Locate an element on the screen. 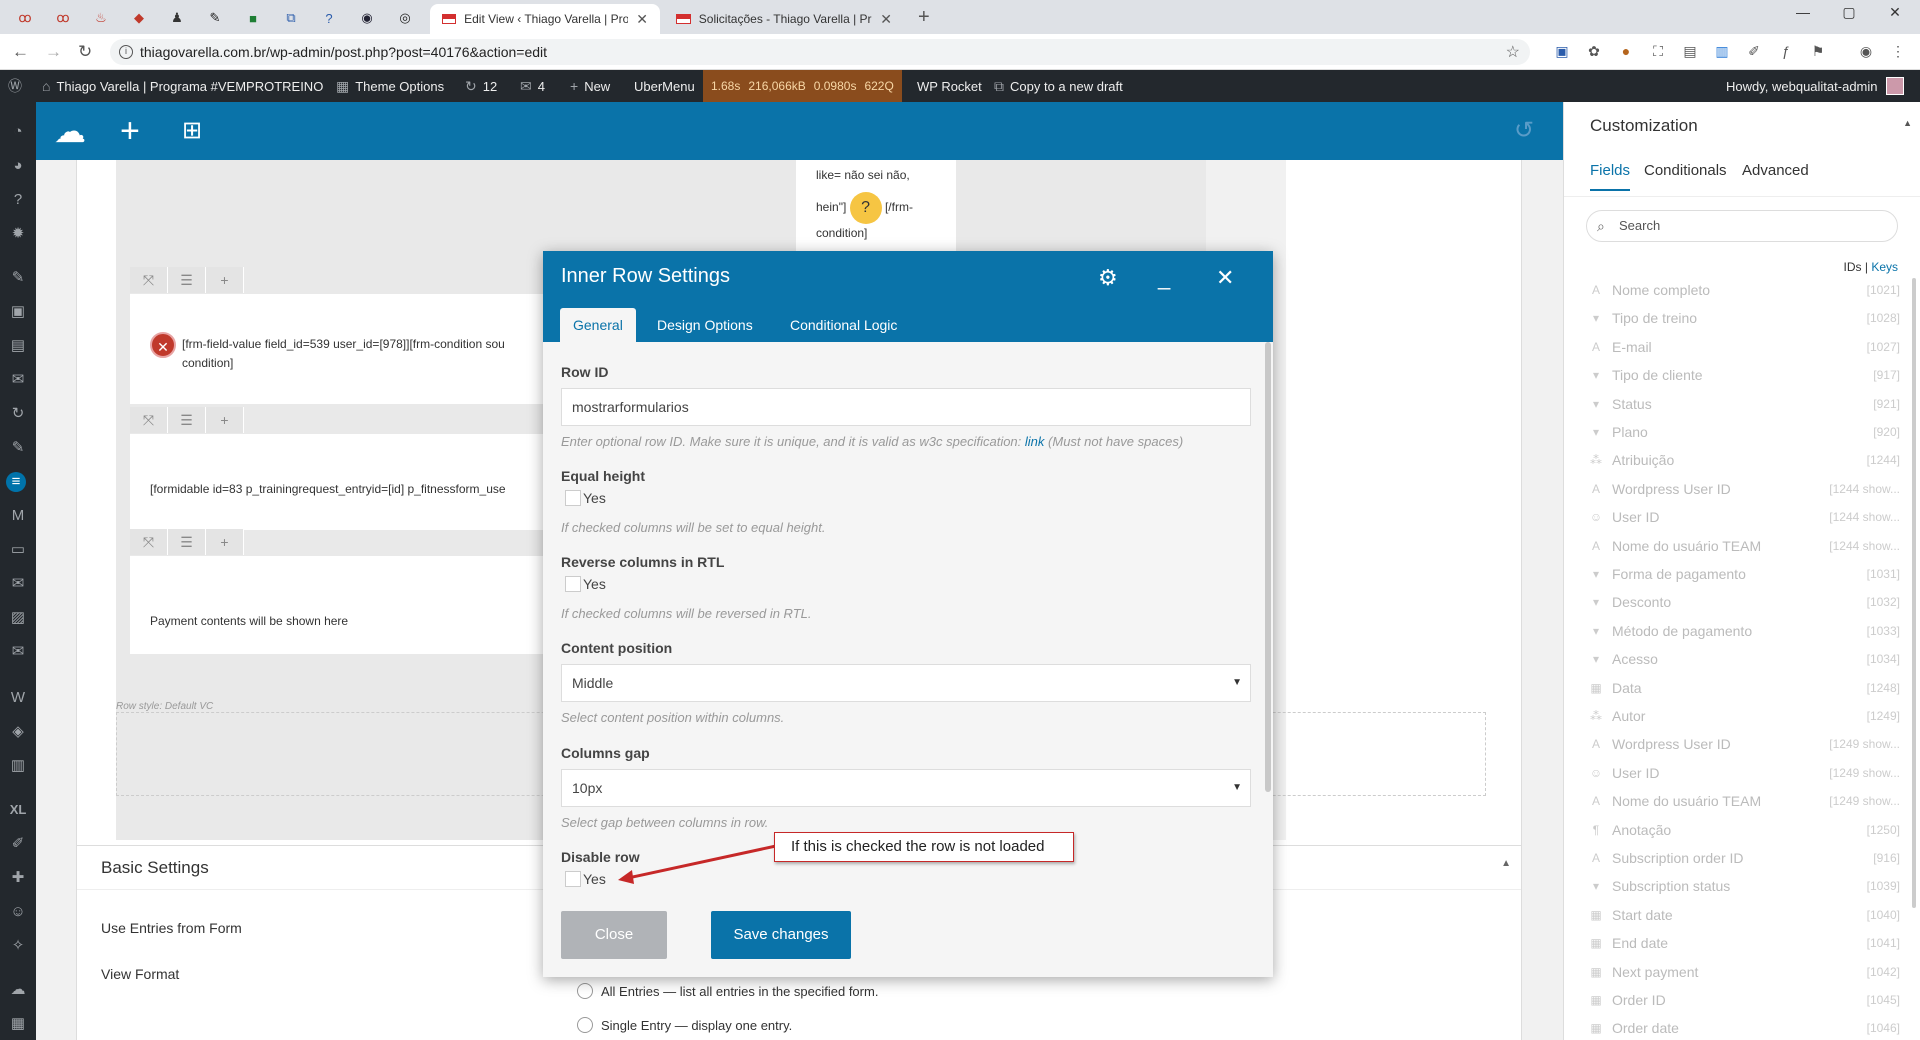  ids-keys-toggle: IDs | Keys is located at coordinates (1871, 267).